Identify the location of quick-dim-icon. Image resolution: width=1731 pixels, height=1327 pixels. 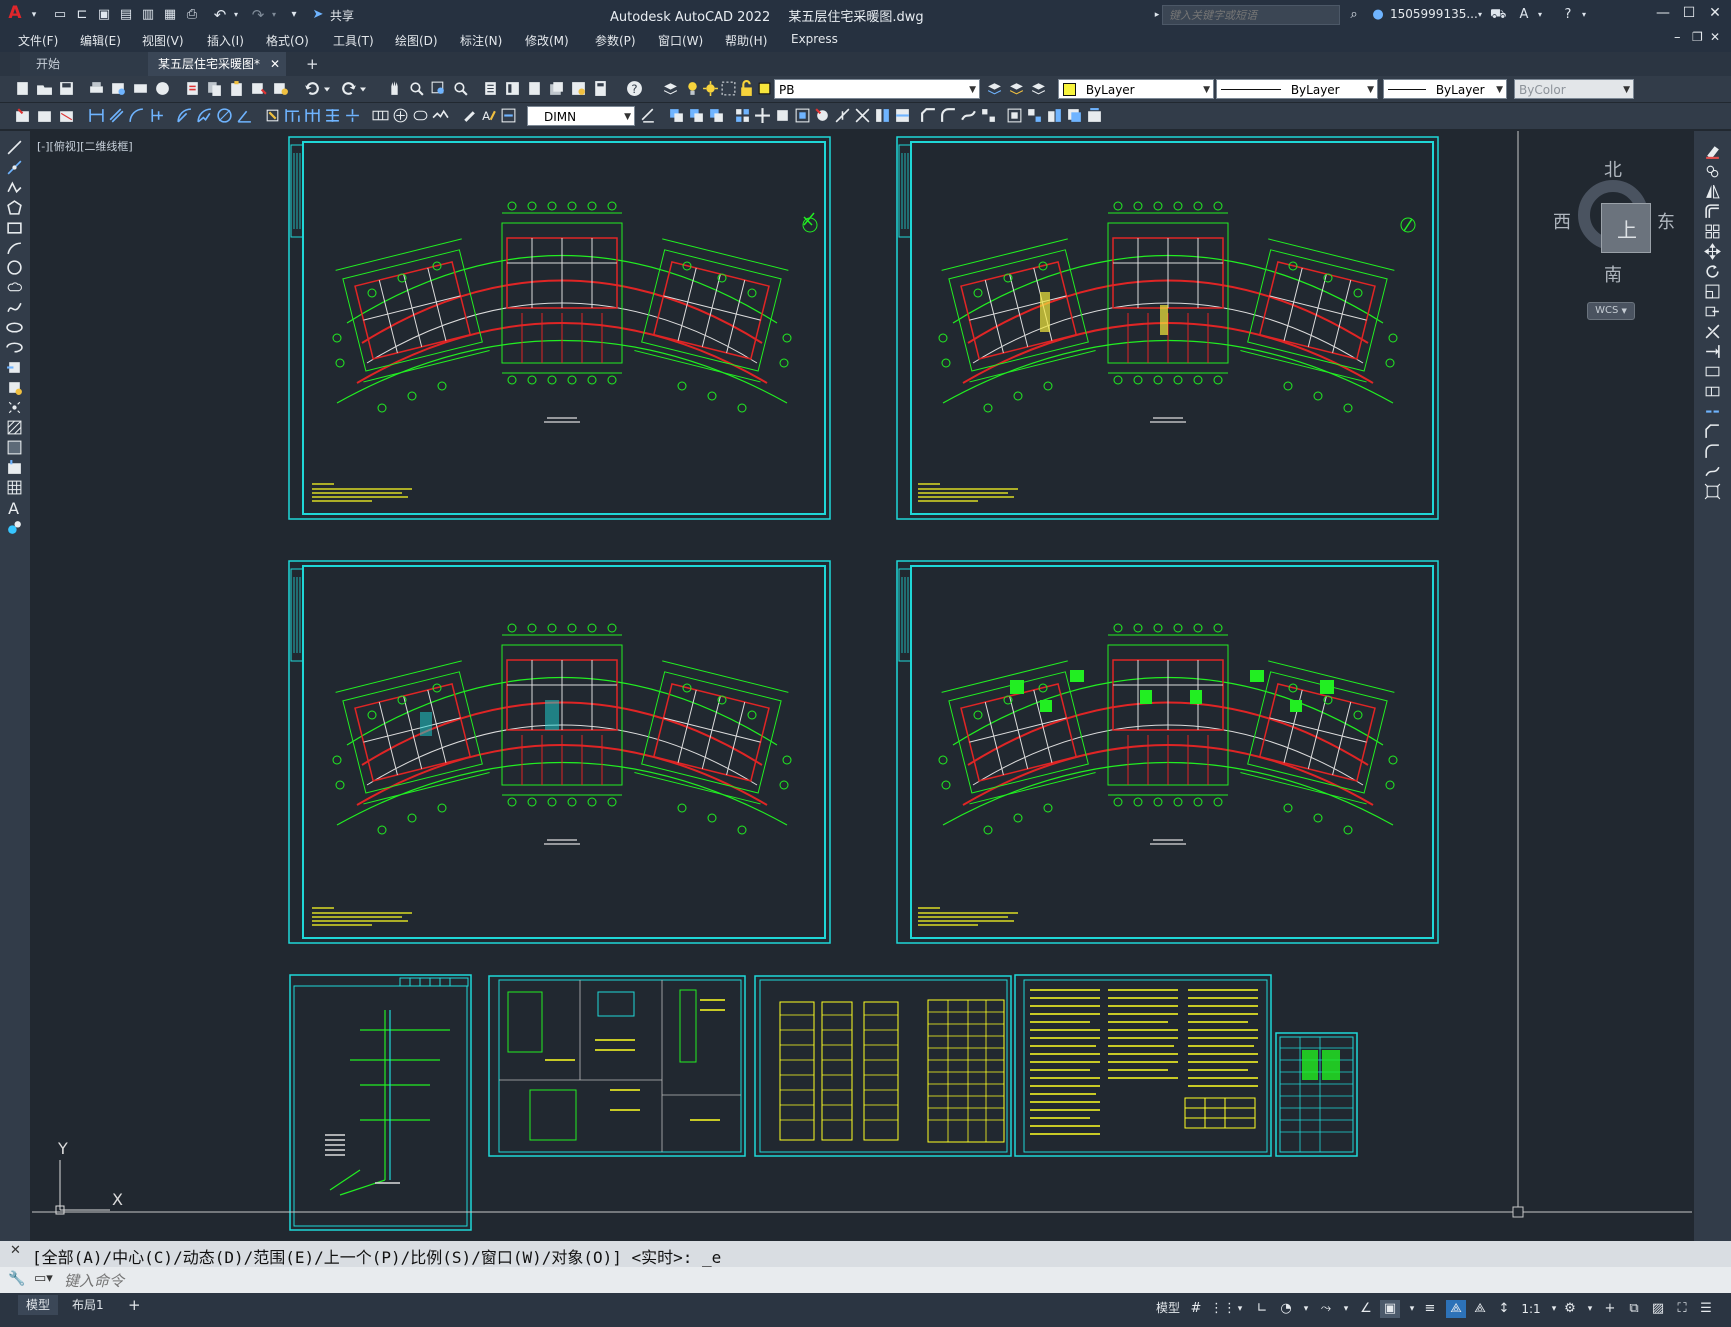
(272, 115).